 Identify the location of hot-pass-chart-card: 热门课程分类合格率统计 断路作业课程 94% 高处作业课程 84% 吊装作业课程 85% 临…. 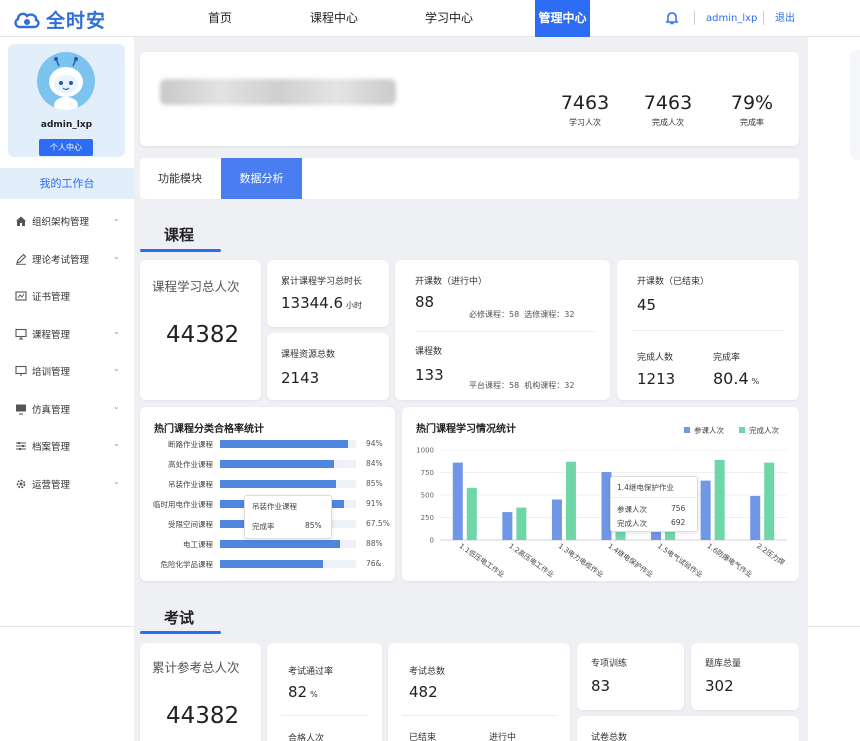
(267, 494).